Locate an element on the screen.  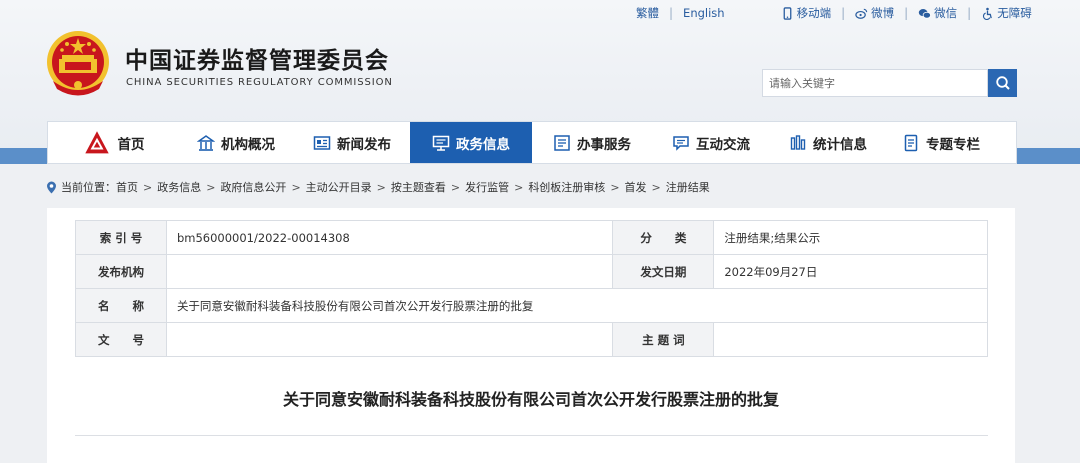
site-title: 中国证券监督管理委员会 is located at coordinates (257, 58).